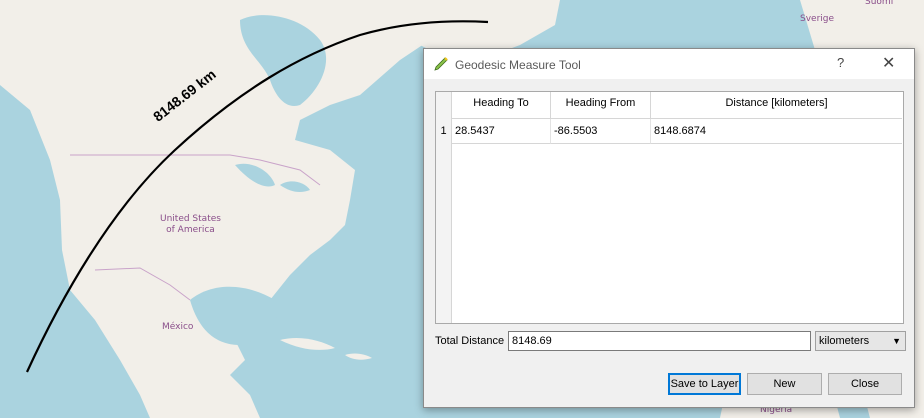 The image size is (924, 418). I want to click on header-distance: Distance [kilometers], so click(776, 105).